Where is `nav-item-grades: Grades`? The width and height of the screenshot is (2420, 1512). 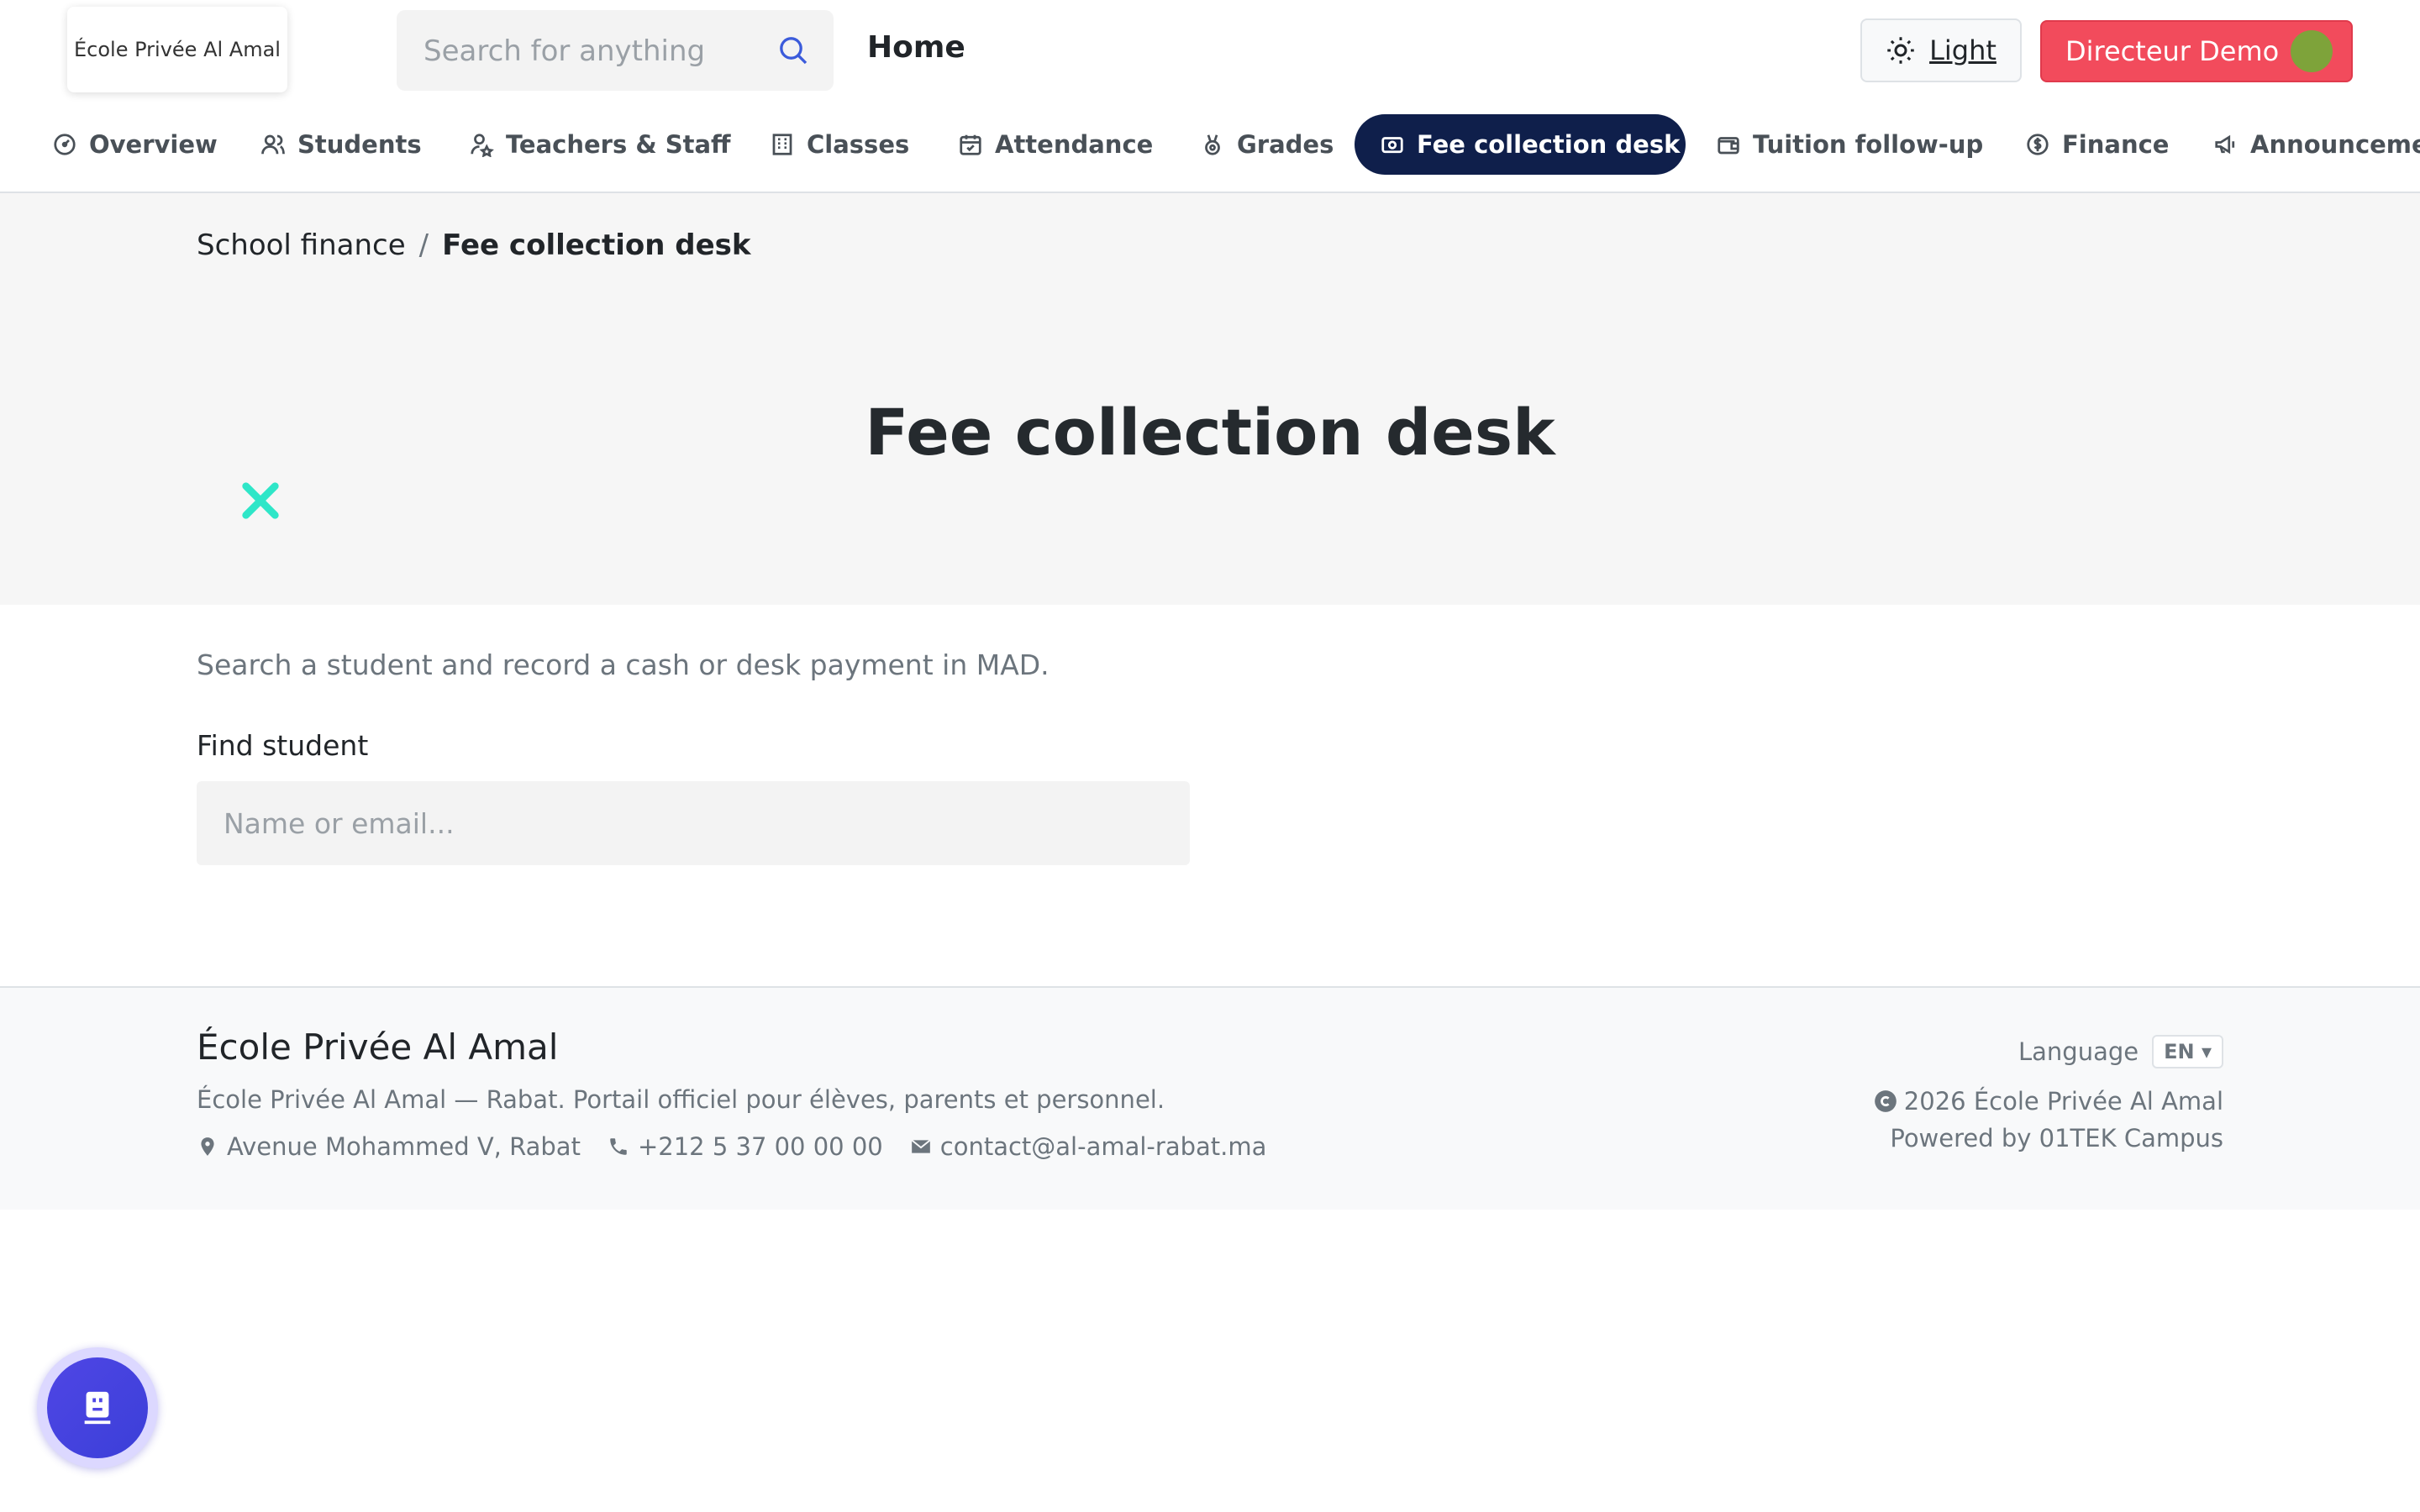
nav-item-grades: Grades is located at coordinates (1267, 144).